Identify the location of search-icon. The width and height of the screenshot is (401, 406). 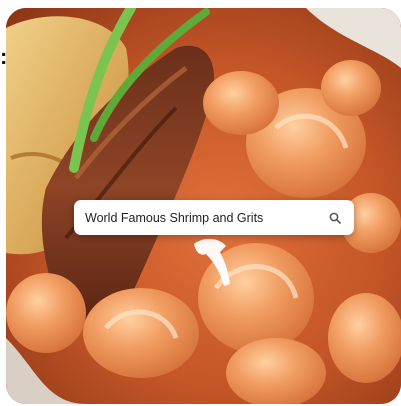
(335, 218).